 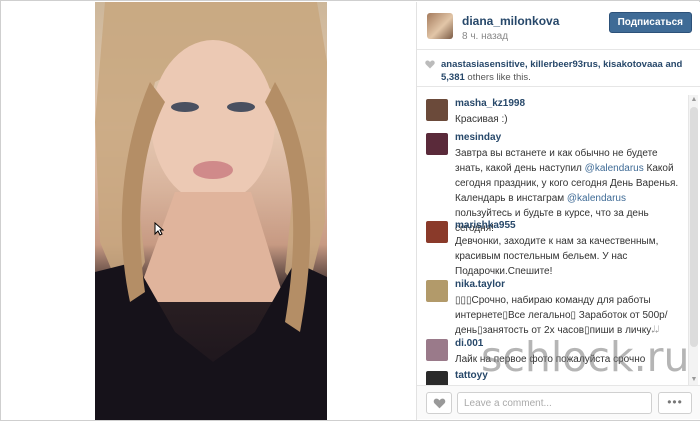 I want to click on comment-username: mesinday, so click(x=478, y=137).